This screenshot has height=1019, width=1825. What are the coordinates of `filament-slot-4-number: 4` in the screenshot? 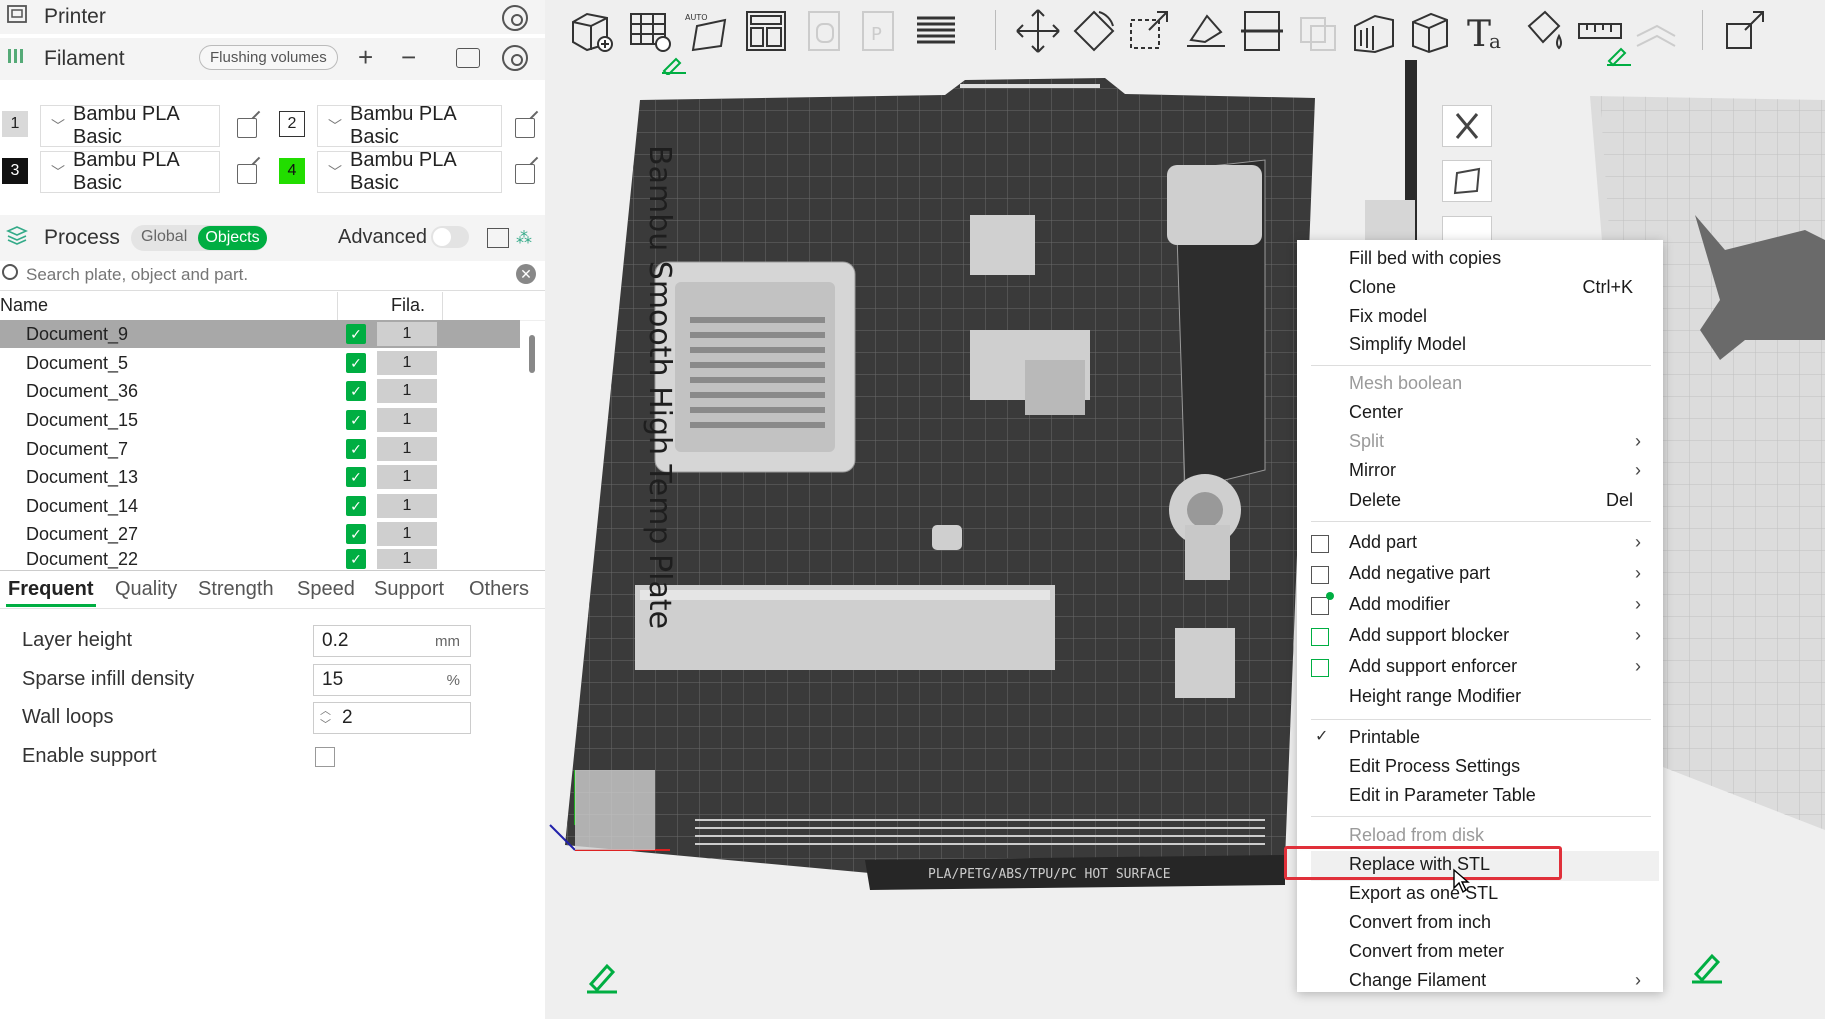 It's located at (292, 171).